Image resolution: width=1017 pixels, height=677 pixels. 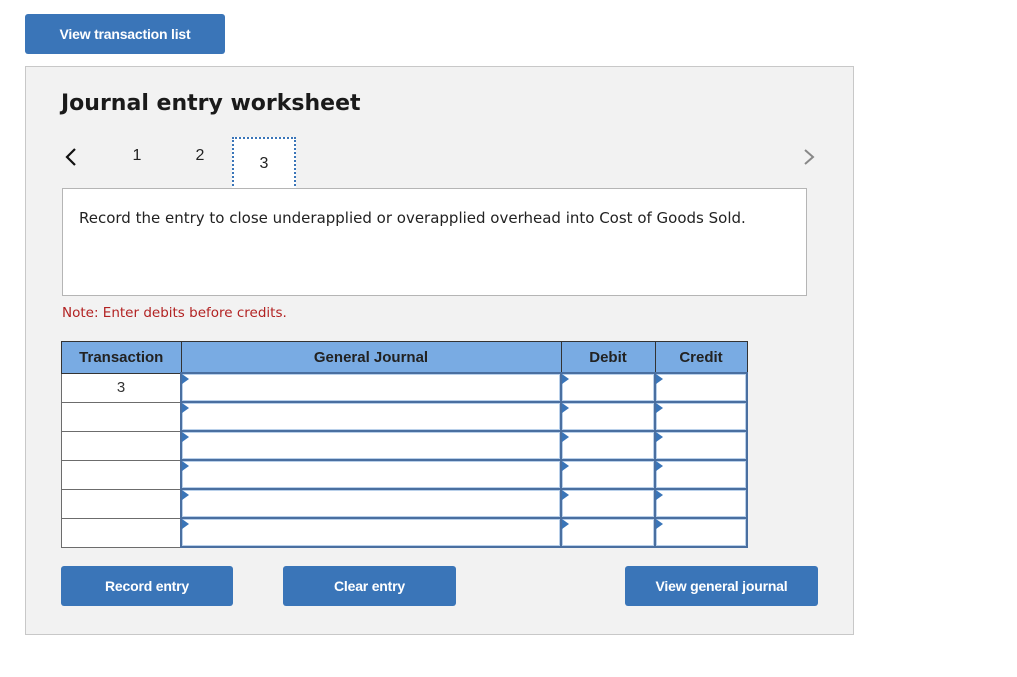 I want to click on step-tab-1: 1, so click(x=137, y=156).